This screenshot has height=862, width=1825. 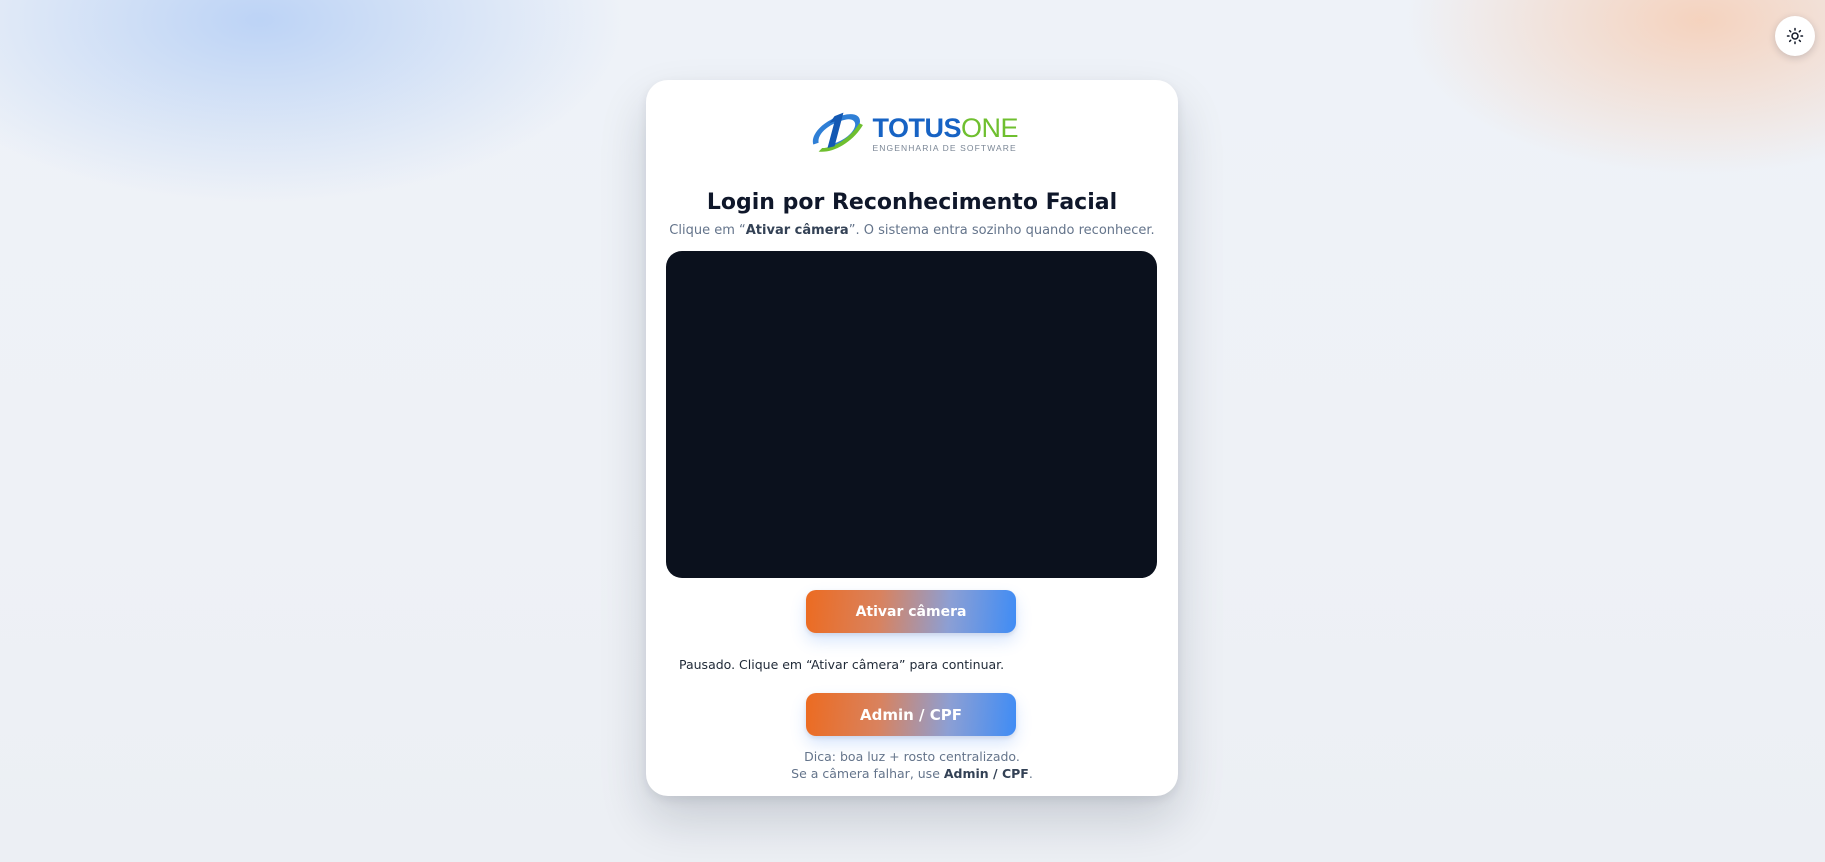 I want to click on sun-icon, so click(x=1795, y=36).